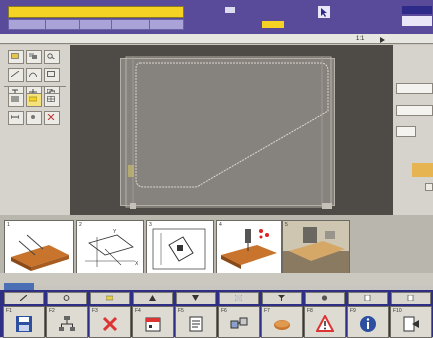  What do you see at coordinates (230, 10) in the screenshot?
I see `status-indicator-icon` at bounding box center [230, 10].